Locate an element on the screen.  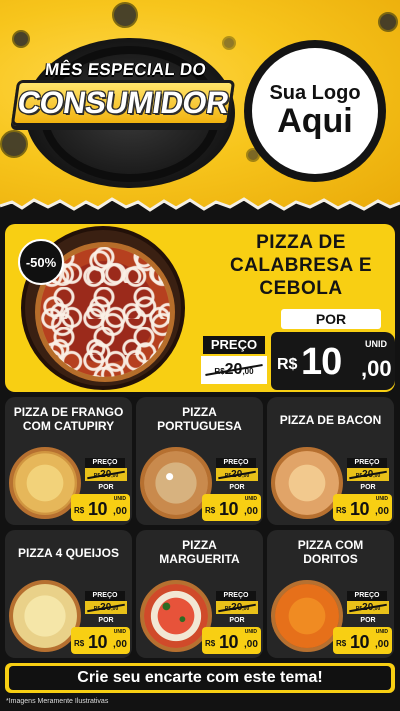
product-name: PIZZA MARGUERITA is located at coordinates (199, 552).